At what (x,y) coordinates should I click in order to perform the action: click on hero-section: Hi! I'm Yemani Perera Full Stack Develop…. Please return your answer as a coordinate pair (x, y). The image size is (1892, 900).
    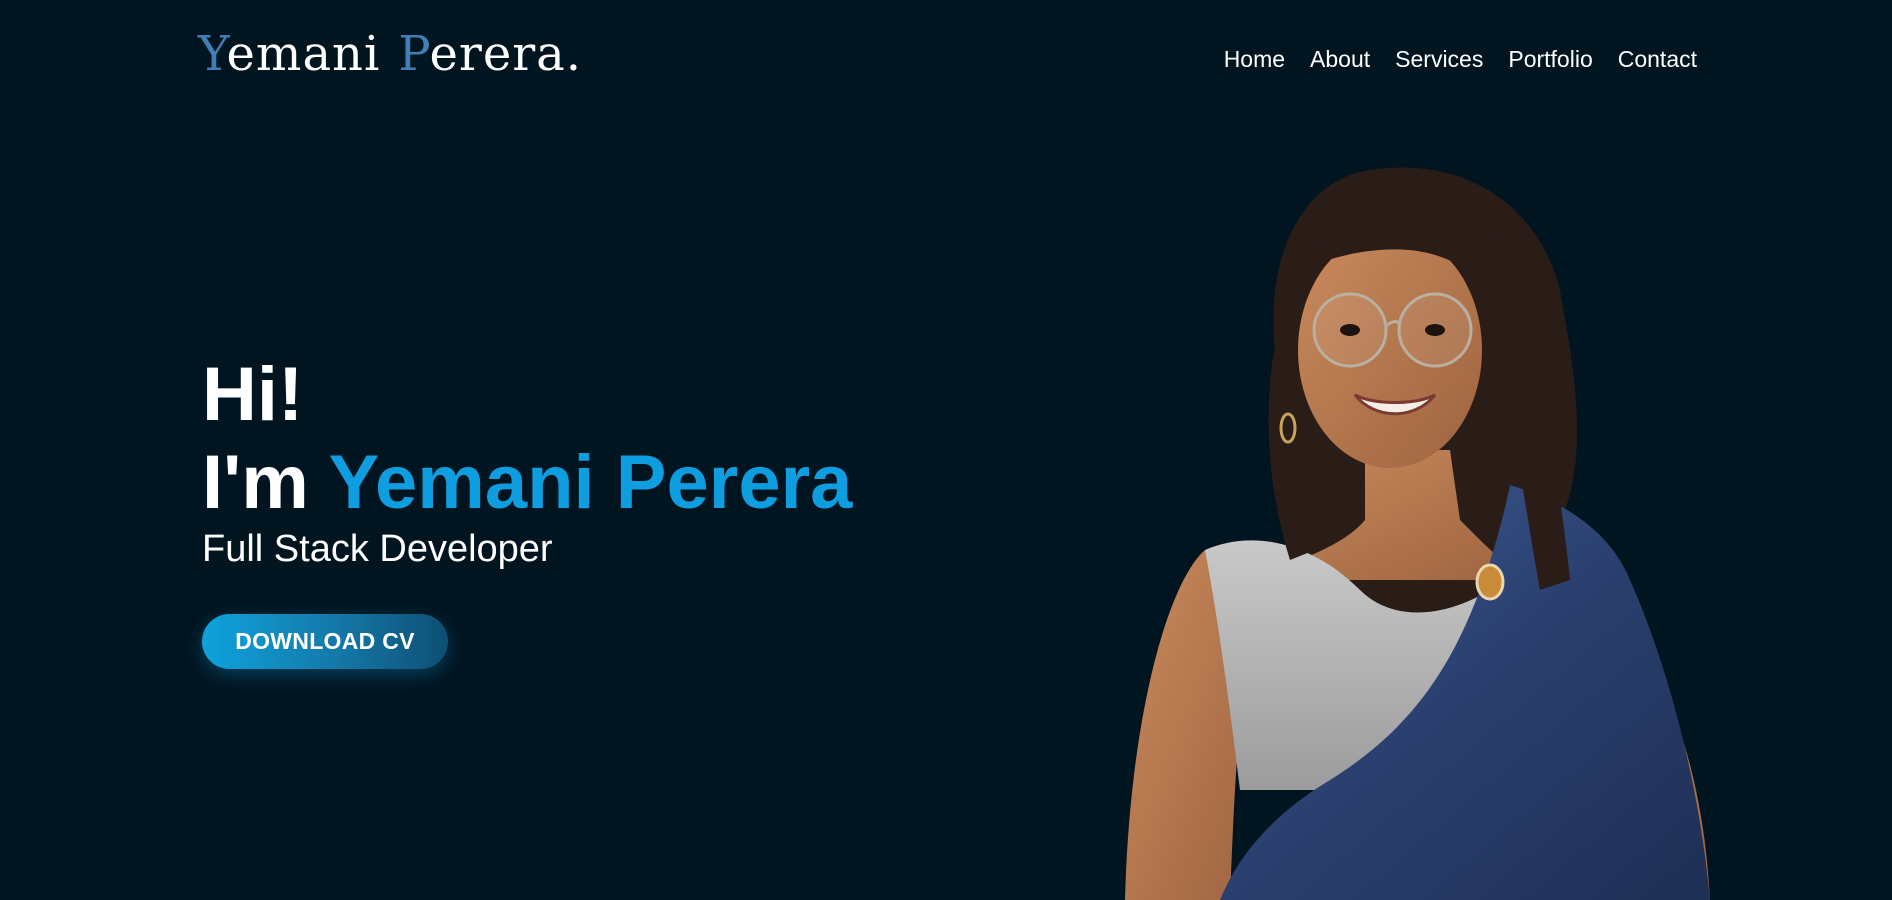
    Looking at the image, I should click on (527, 461).